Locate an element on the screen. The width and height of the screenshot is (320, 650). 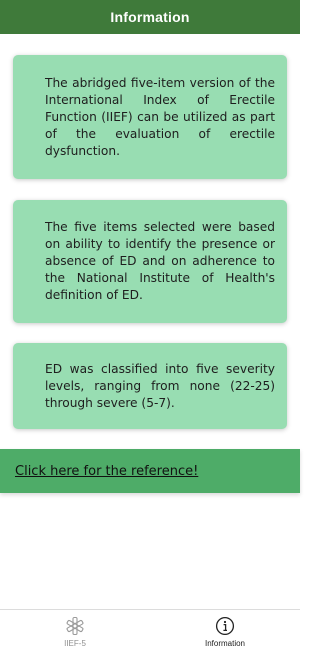
bottom-tab-bar: IIEF-5 Information is located at coordinates (150, 629).